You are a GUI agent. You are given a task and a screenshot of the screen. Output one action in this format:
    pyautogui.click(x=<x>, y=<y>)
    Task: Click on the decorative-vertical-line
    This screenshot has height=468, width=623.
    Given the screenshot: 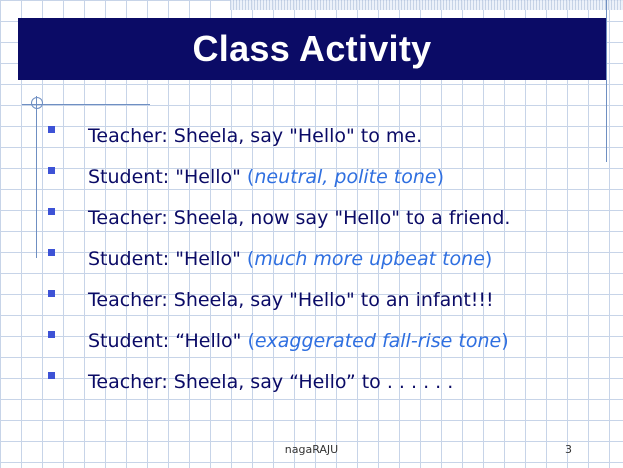 What is the action you would take?
    pyautogui.click(x=606, y=81)
    